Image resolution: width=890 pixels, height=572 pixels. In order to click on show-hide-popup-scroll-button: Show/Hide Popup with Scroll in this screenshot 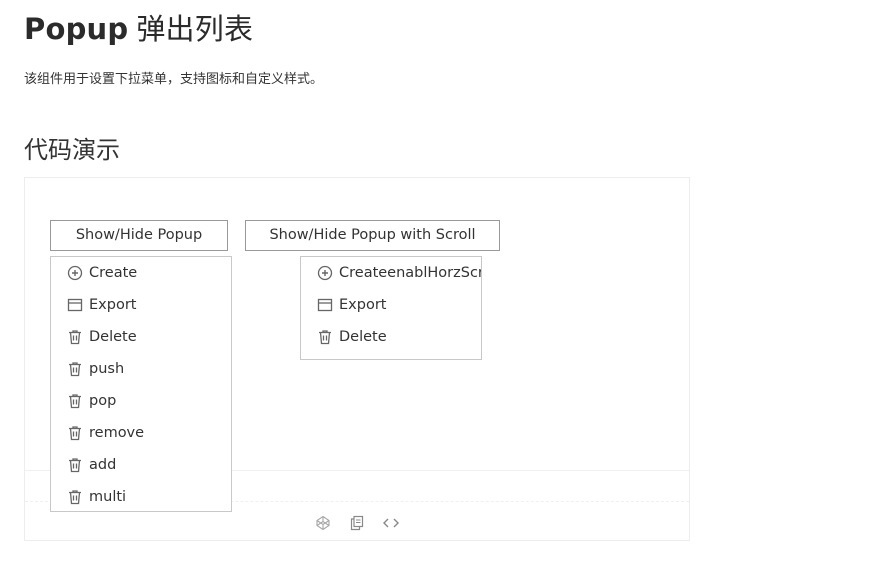, I will do `click(372, 235)`.